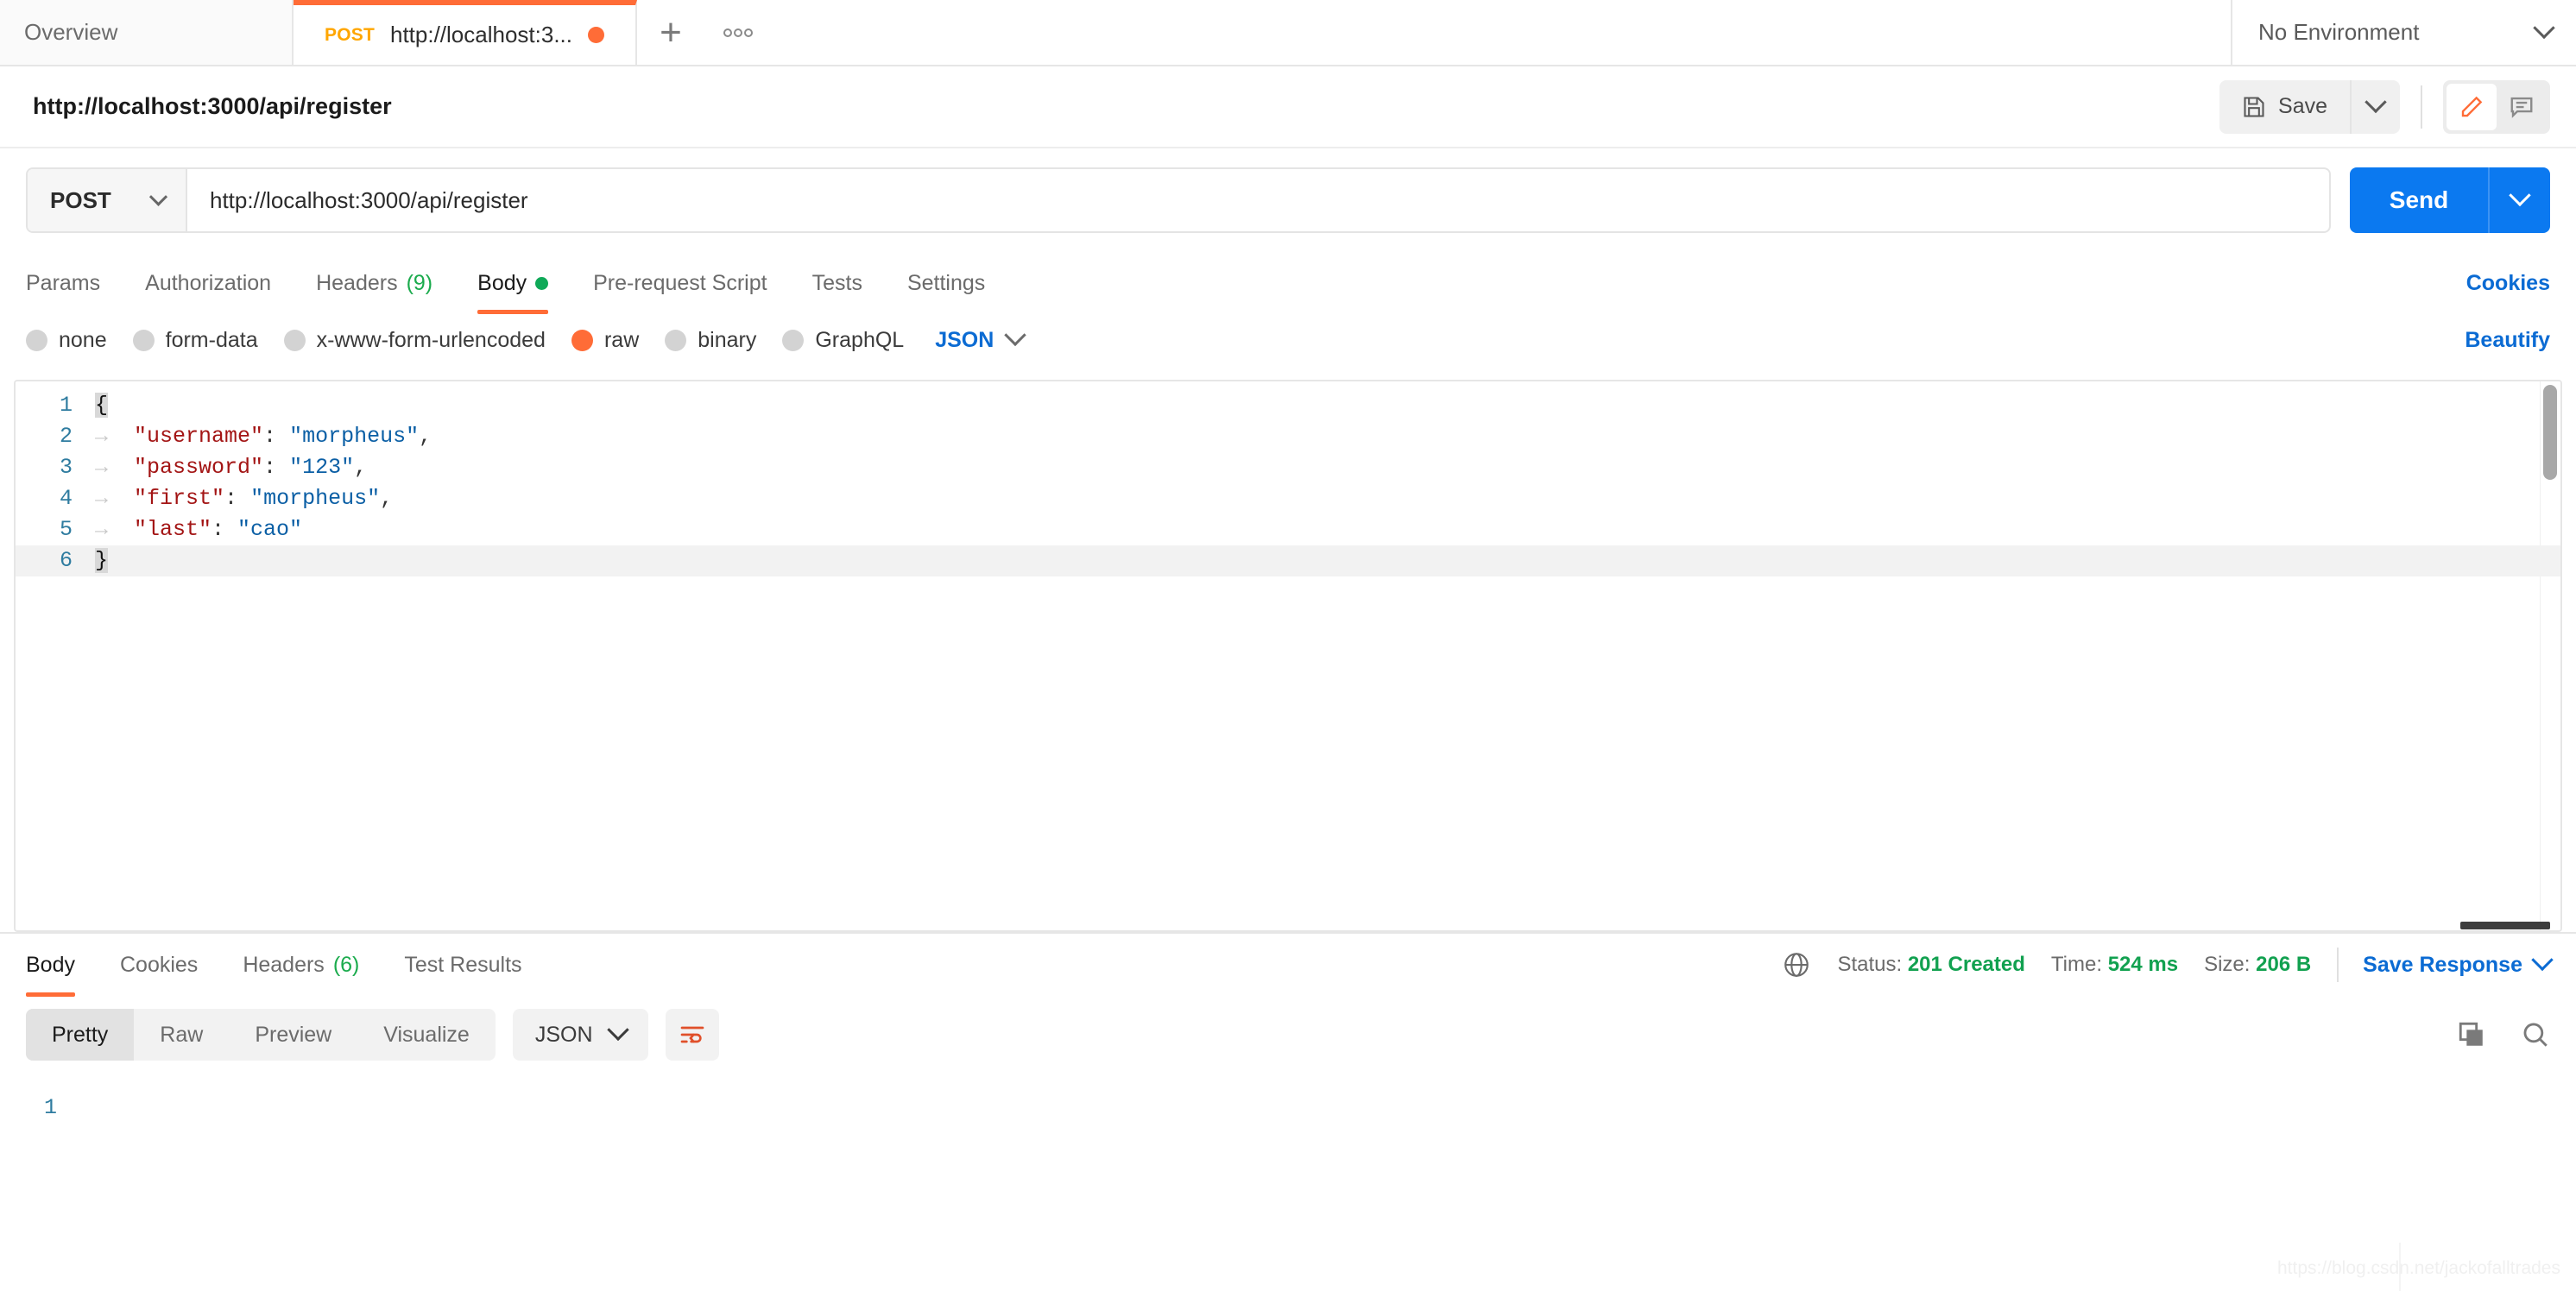  What do you see at coordinates (596, 35) in the screenshot?
I see `unsaved-changes-dot-icon` at bounding box center [596, 35].